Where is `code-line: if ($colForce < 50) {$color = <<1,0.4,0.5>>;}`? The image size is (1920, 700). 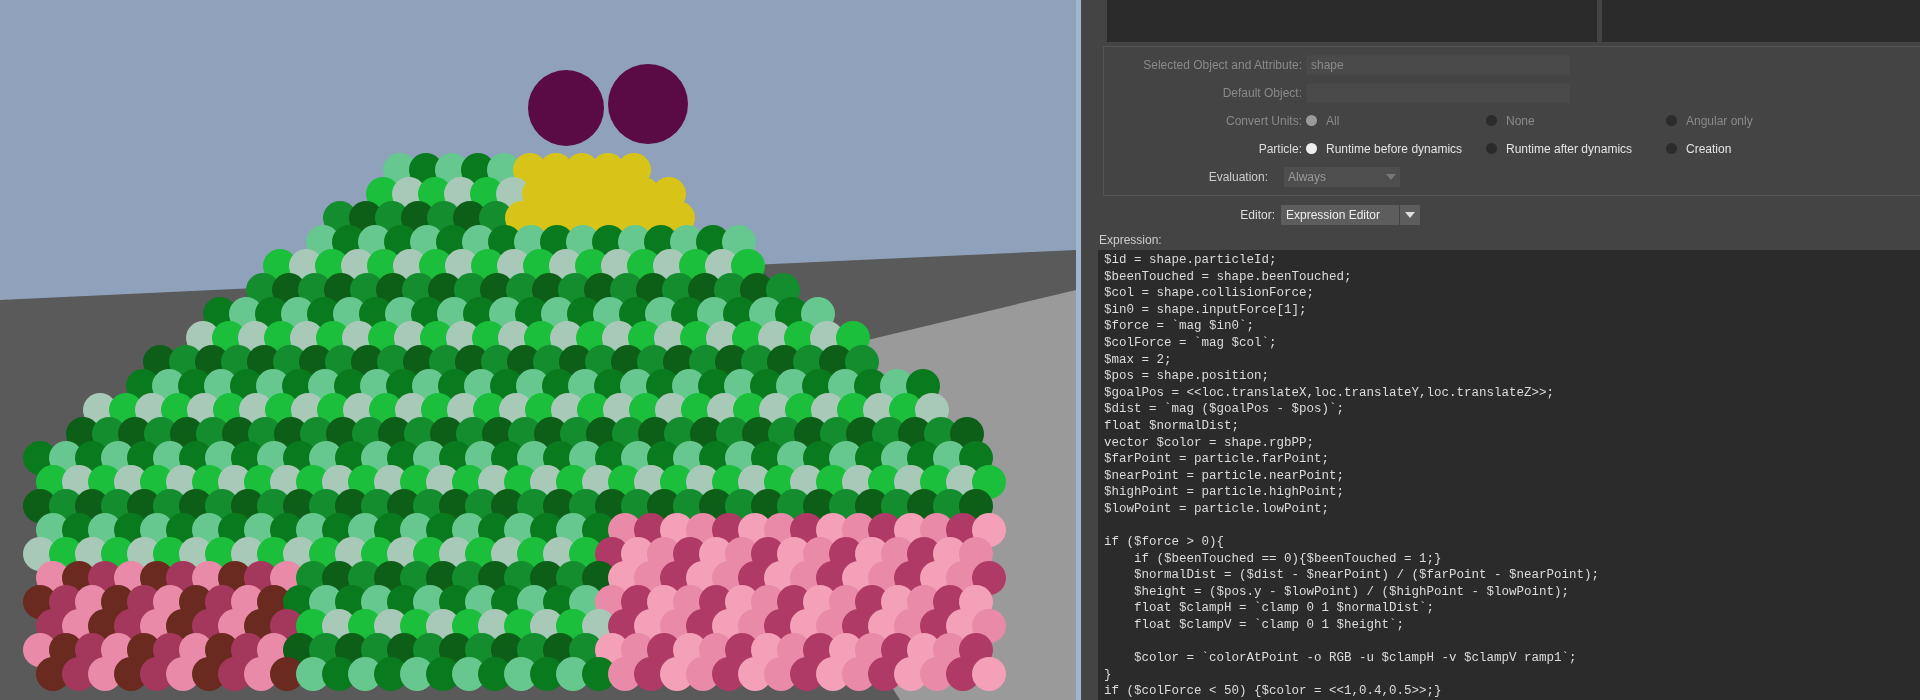 code-line: if ($colForce < 50) {$color = <<1,0.4,0.5>>;} is located at coordinates (1273, 691).